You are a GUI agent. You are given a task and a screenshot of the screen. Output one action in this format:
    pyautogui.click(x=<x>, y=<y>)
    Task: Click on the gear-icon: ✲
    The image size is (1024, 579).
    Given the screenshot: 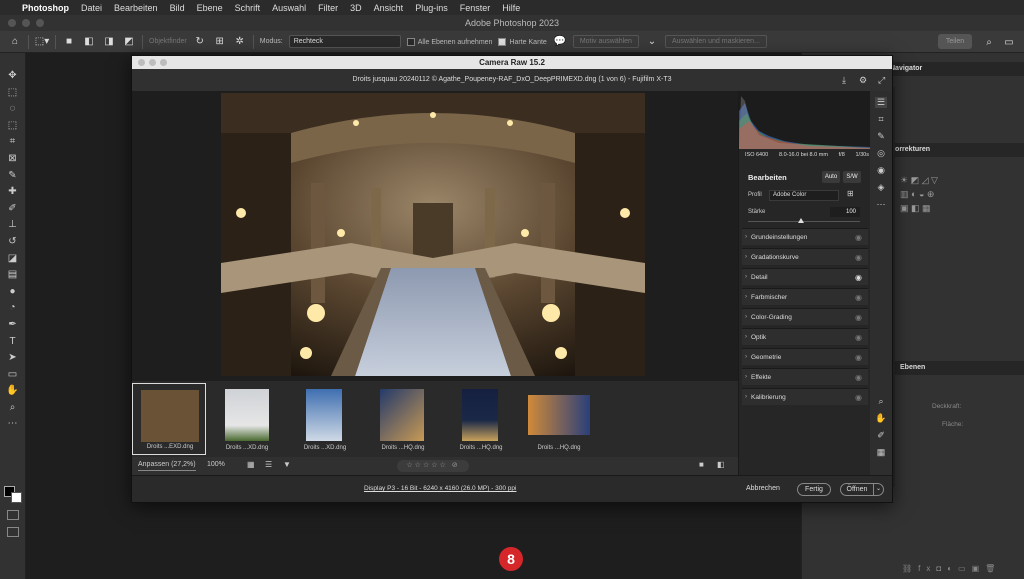 What is the action you would take?
    pyautogui.click(x=240, y=42)
    